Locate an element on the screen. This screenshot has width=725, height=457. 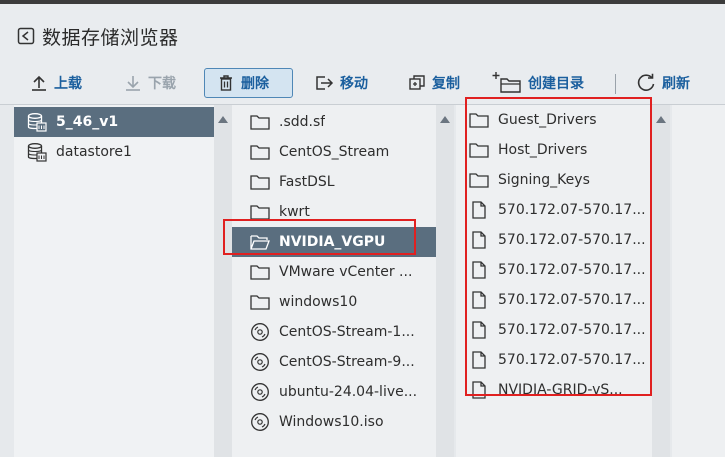
upload-icon is located at coordinates (39, 83).